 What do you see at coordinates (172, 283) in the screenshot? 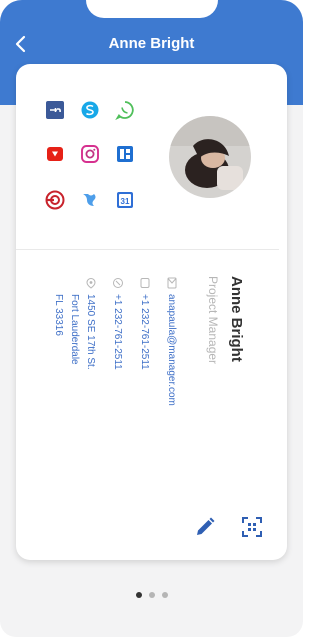
I see `mail-icon` at bounding box center [172, 283].